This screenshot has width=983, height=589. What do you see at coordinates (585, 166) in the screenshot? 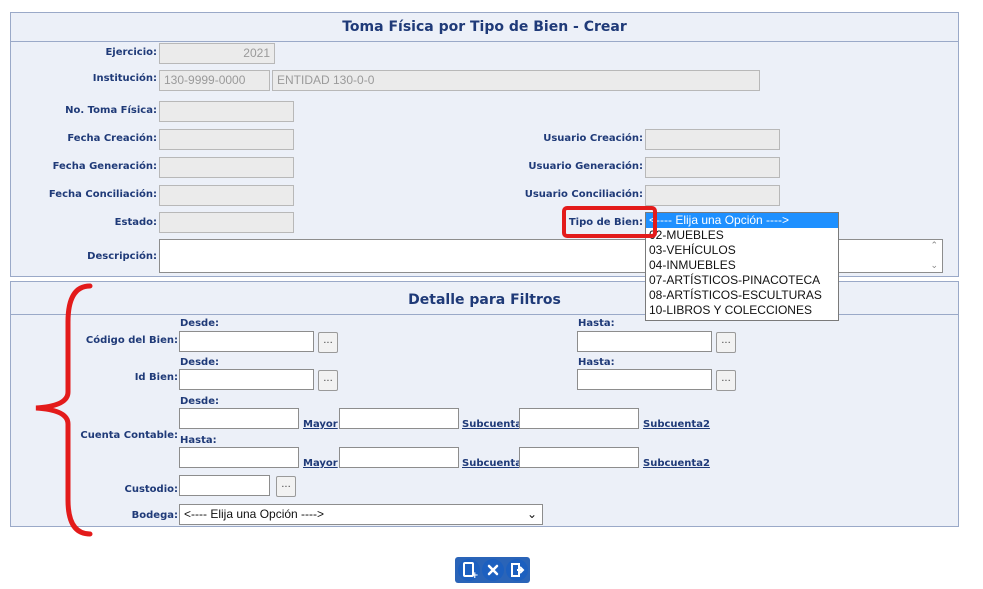
I see `usuario-generacion-label: Usuario Generación:` at bounding box center [585, 166].